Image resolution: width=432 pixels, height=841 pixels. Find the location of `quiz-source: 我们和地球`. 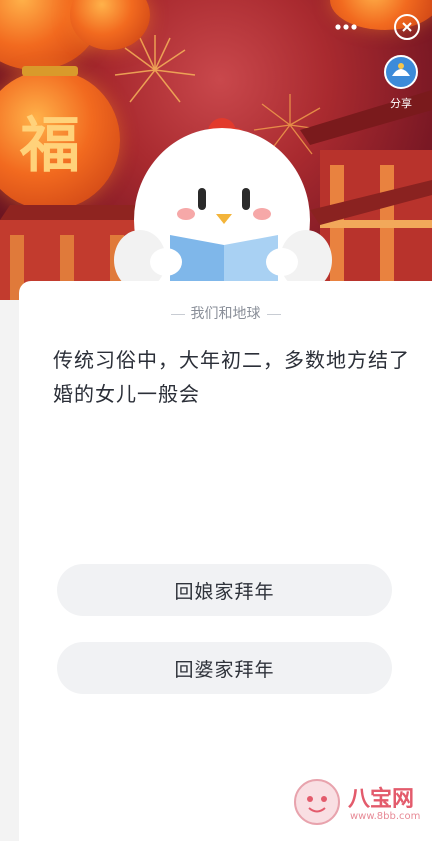

quiz-source: 我们和地球 is located at coordinates (225, 313).